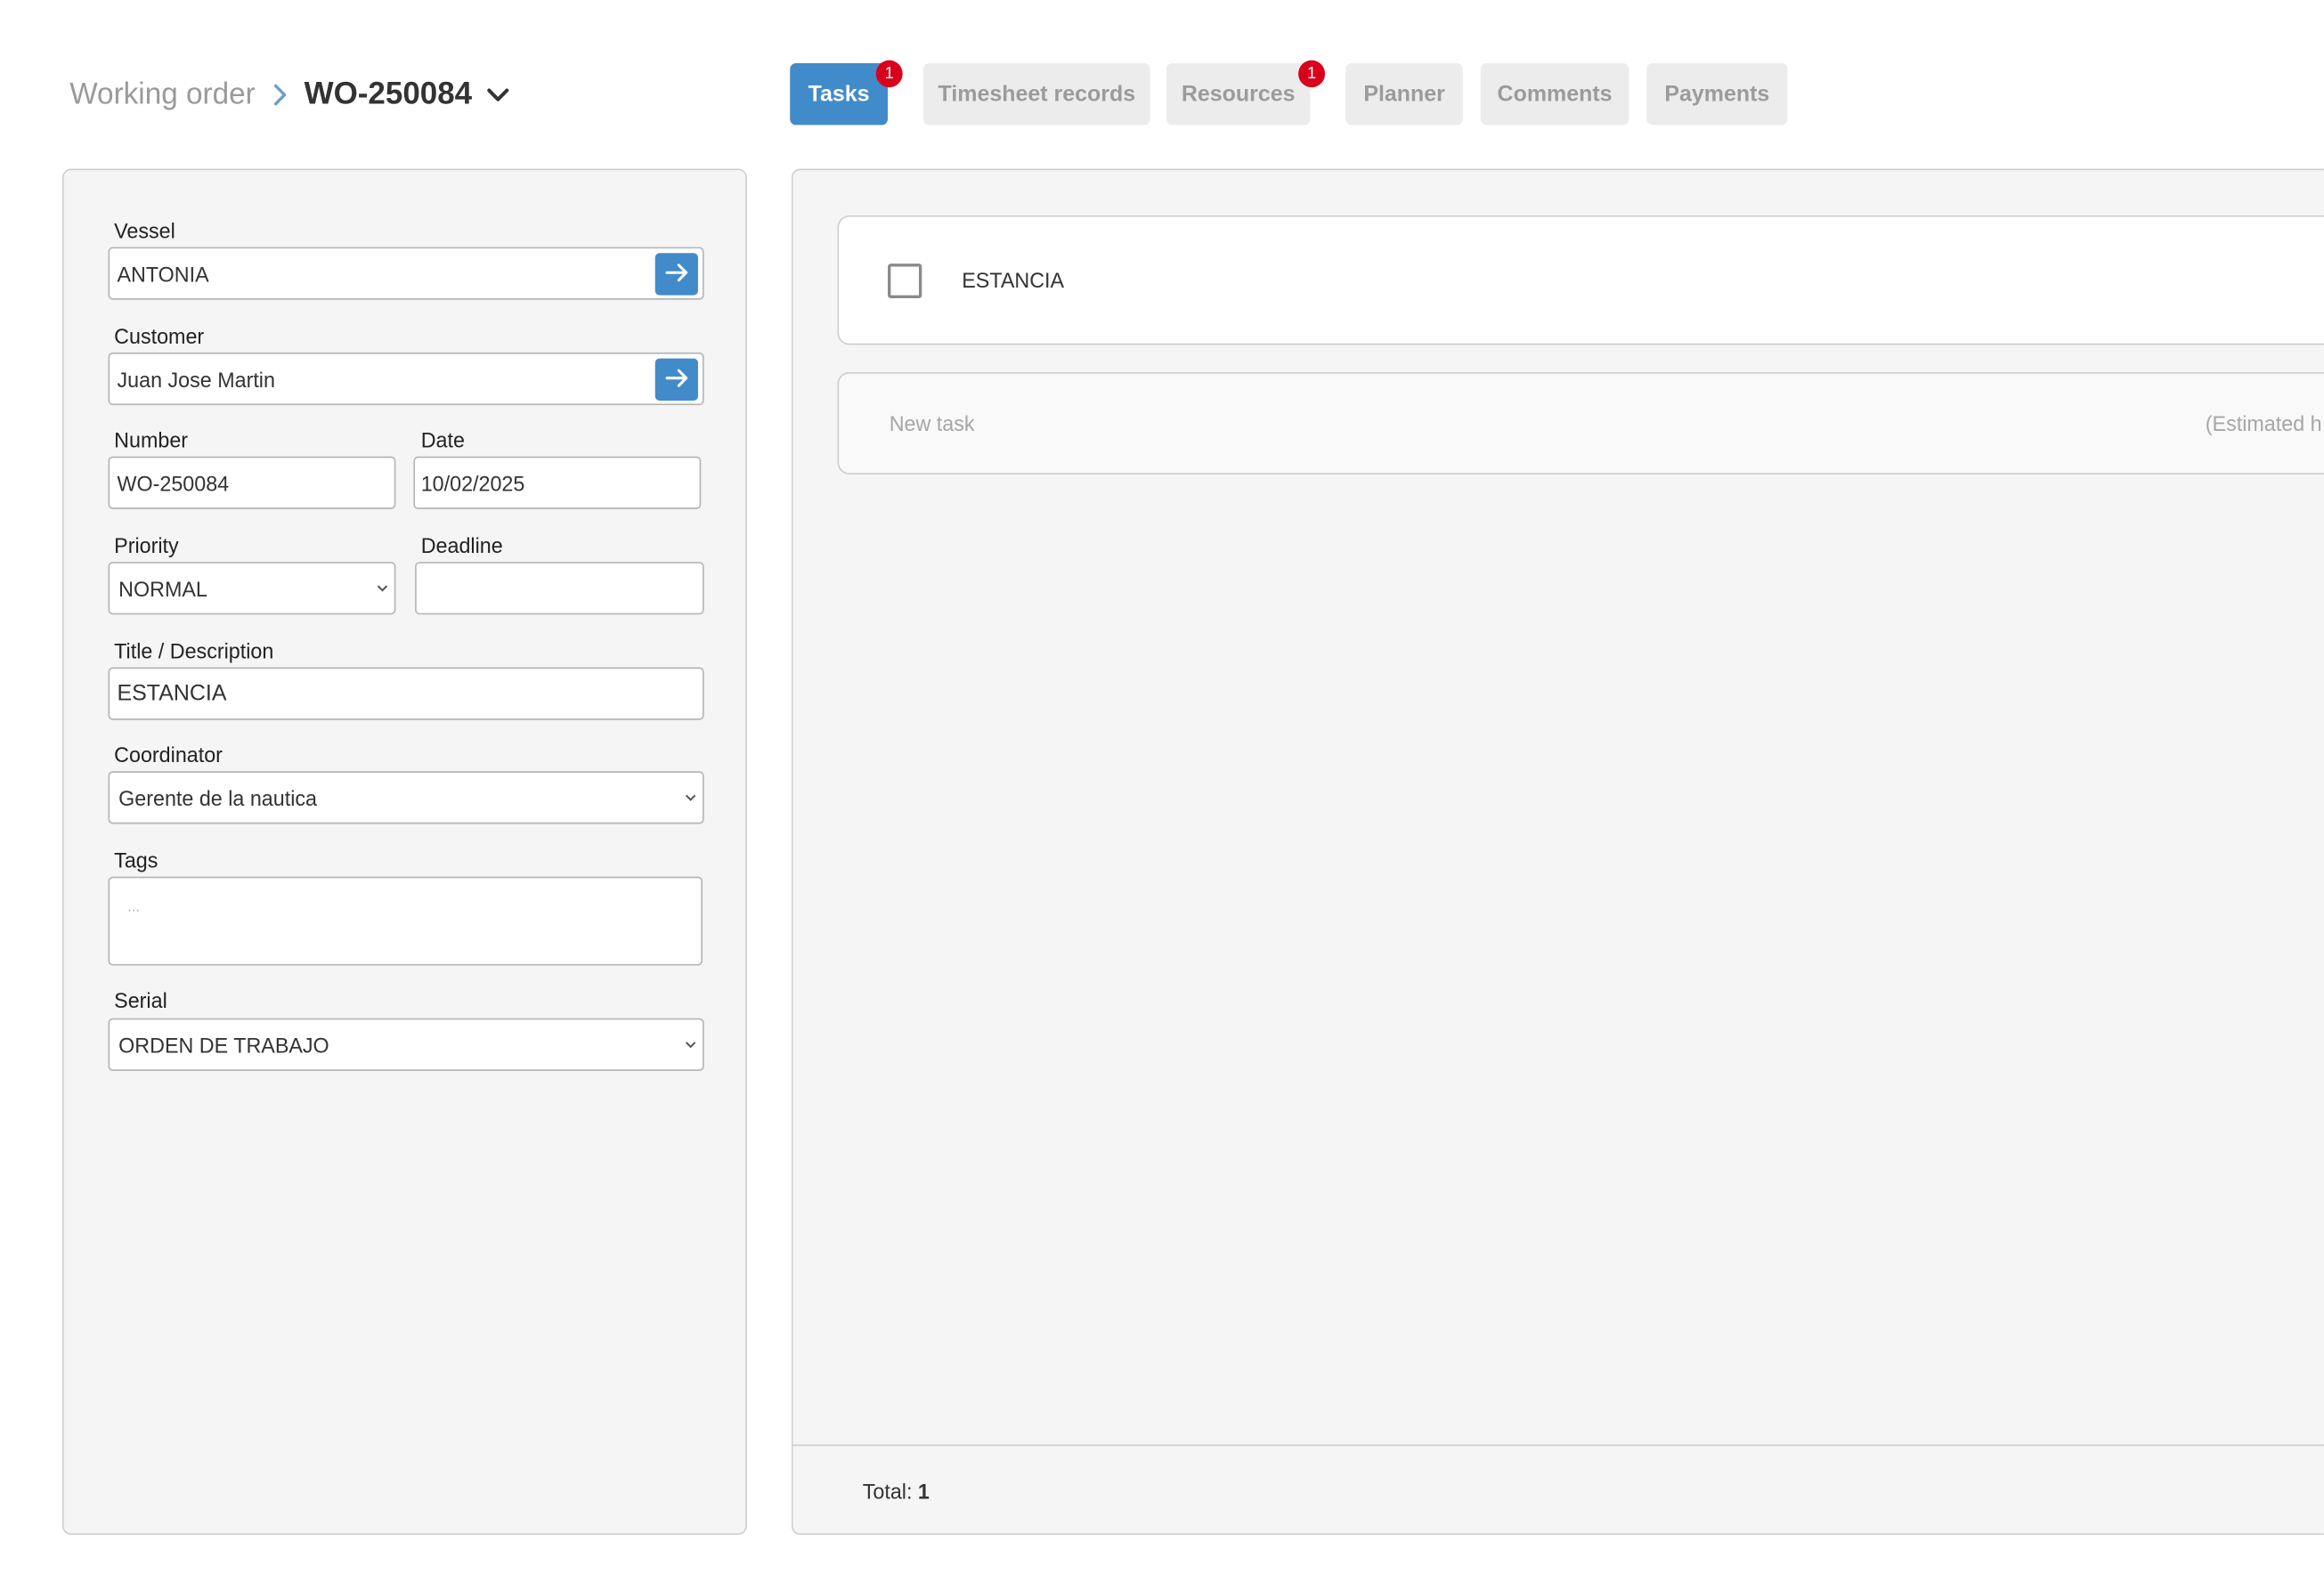 This screenshot has width=2324, height=1574. Describe the element at coordinates (218, 797) in the screenshot. I see `coordinator-value: Gerente de la nautica` at that location.